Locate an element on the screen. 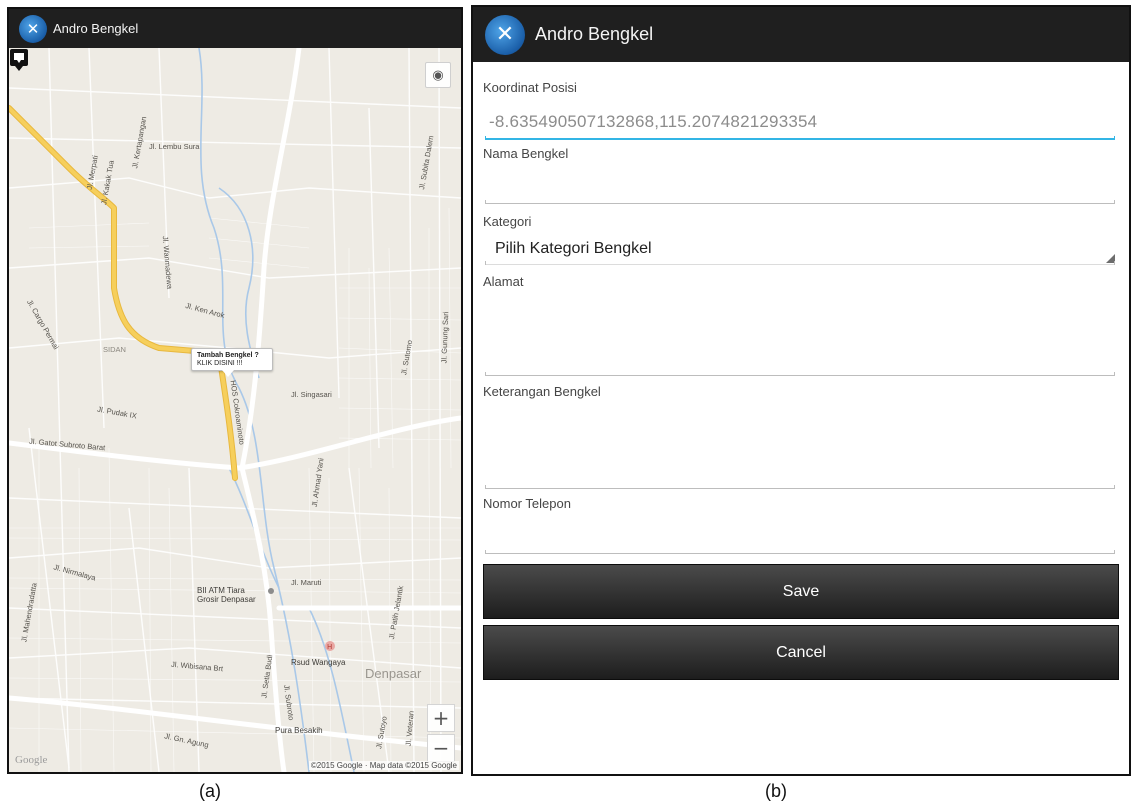  coord-field: -8.635490507132868,115.2074821293354 is located at coordinates (800, 122).